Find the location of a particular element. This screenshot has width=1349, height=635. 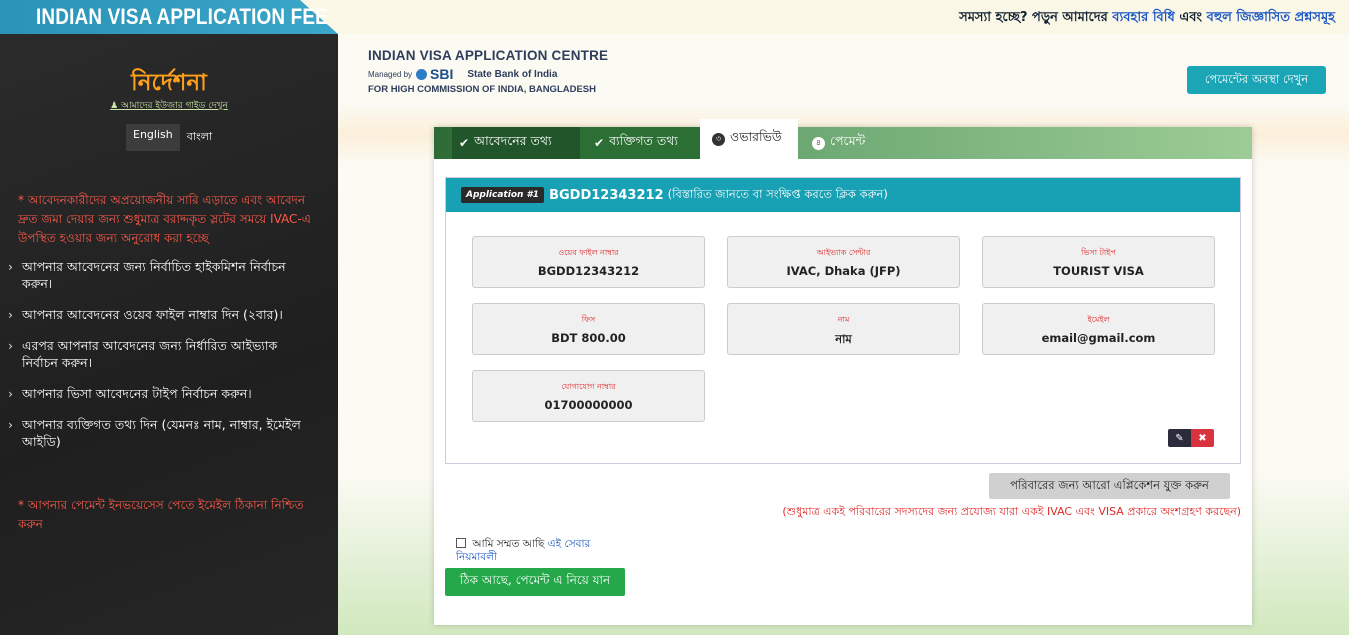

payment-status-button: পেমেন্টের অবস্থা দেখুন is located at coordinates (1256, 80).